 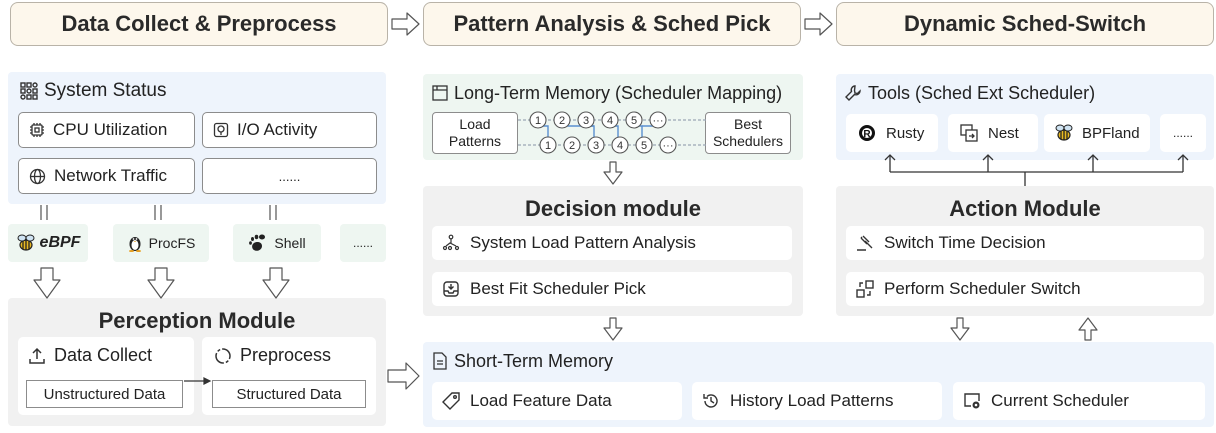 I want to click on phase-switch-label: Dynamic Sched-Switch, so click(x=1025, y=23).